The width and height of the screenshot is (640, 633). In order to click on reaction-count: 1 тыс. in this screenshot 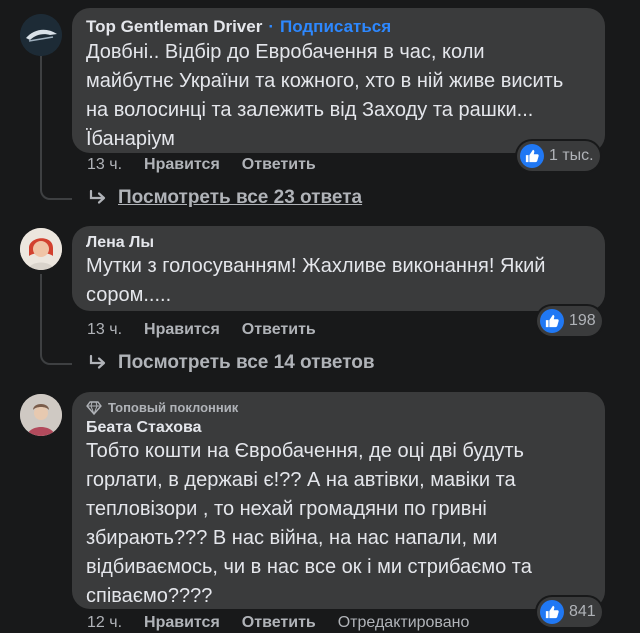, I will do `click(558, 156)`.